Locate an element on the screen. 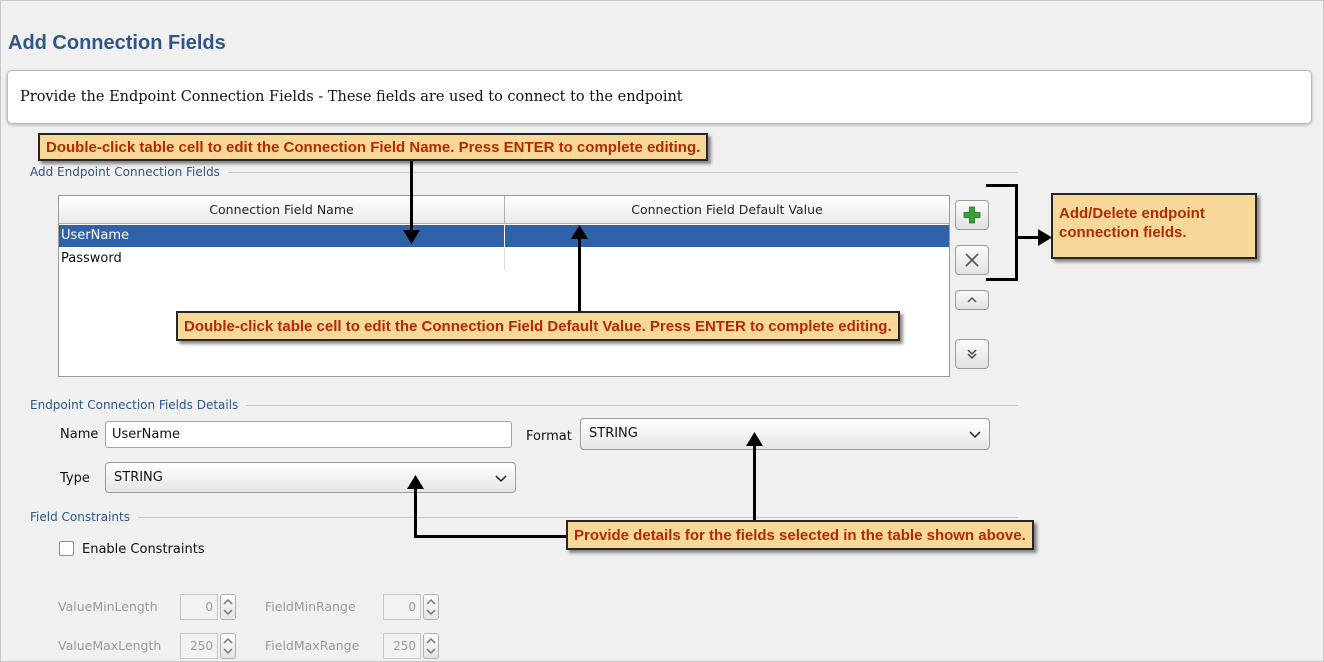 The width and height of the screenshot is (1324, 662). chevron-up-icon is located at coordinates (972, 299).